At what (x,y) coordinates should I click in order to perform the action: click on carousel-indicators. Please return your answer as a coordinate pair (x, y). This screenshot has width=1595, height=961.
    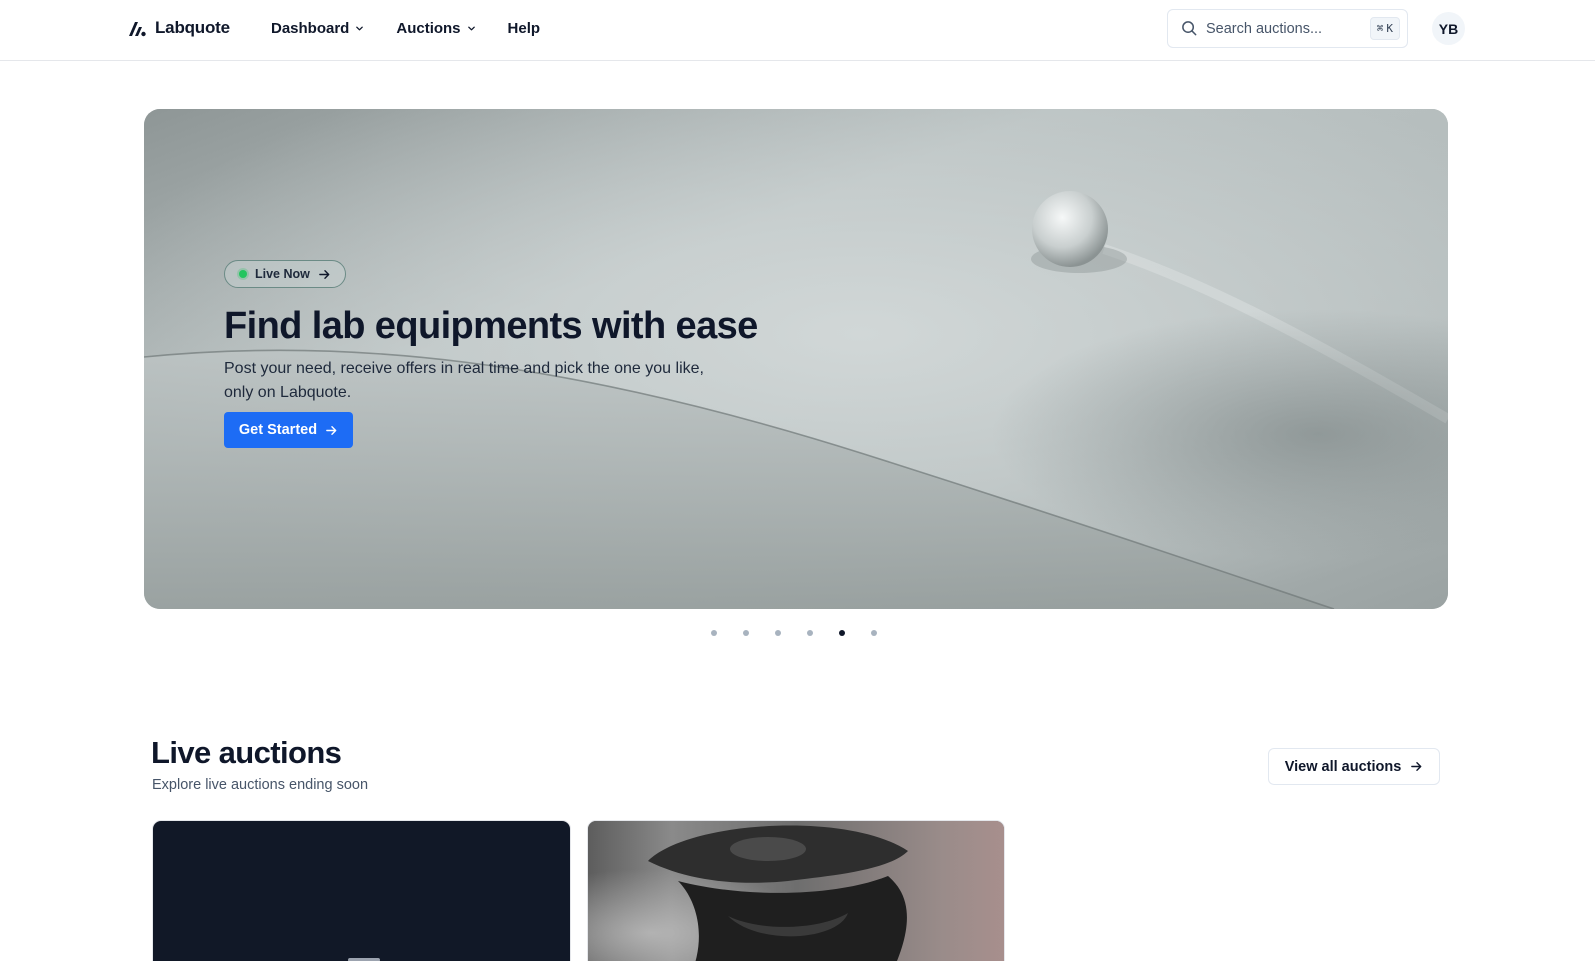
    Looking at the image, I should click on (794, 633).